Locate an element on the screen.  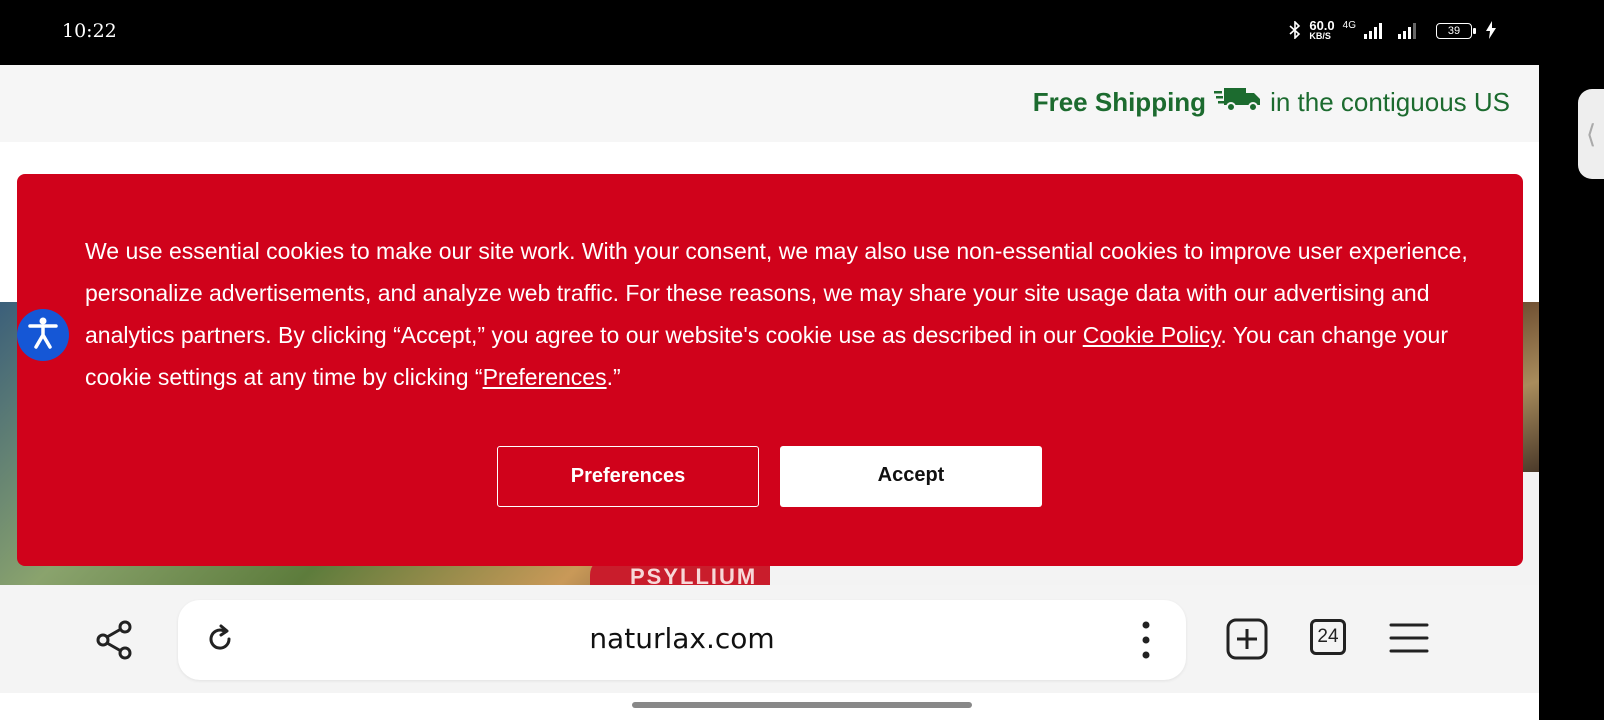
cookie-text-3: .” is located at coordinates (613, 377).